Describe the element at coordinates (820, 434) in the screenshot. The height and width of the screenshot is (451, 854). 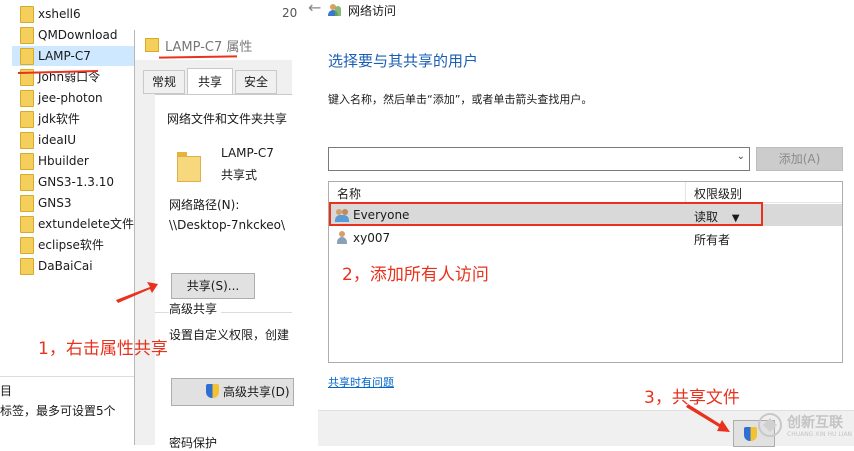
I see `watermark-subtext: CHUANG XIN HU LIAN` at that location.